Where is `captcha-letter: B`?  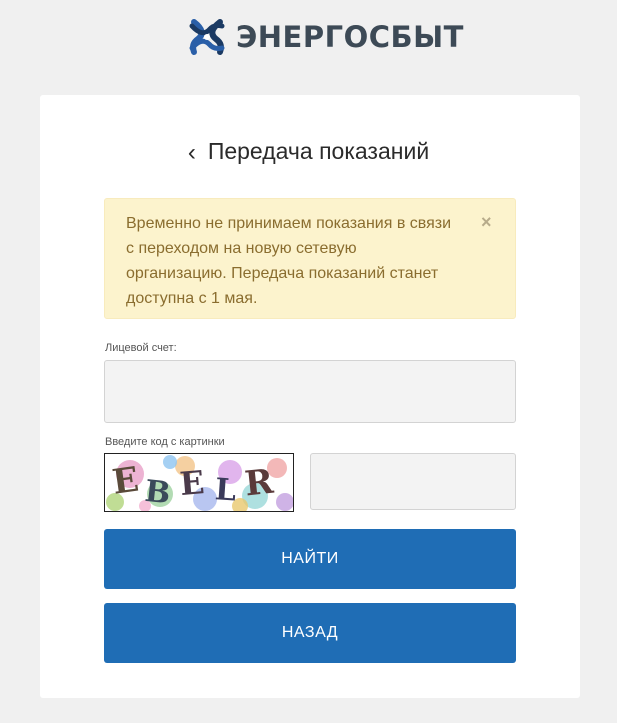
captcha-letter: B is located at coordinates (157, 492).